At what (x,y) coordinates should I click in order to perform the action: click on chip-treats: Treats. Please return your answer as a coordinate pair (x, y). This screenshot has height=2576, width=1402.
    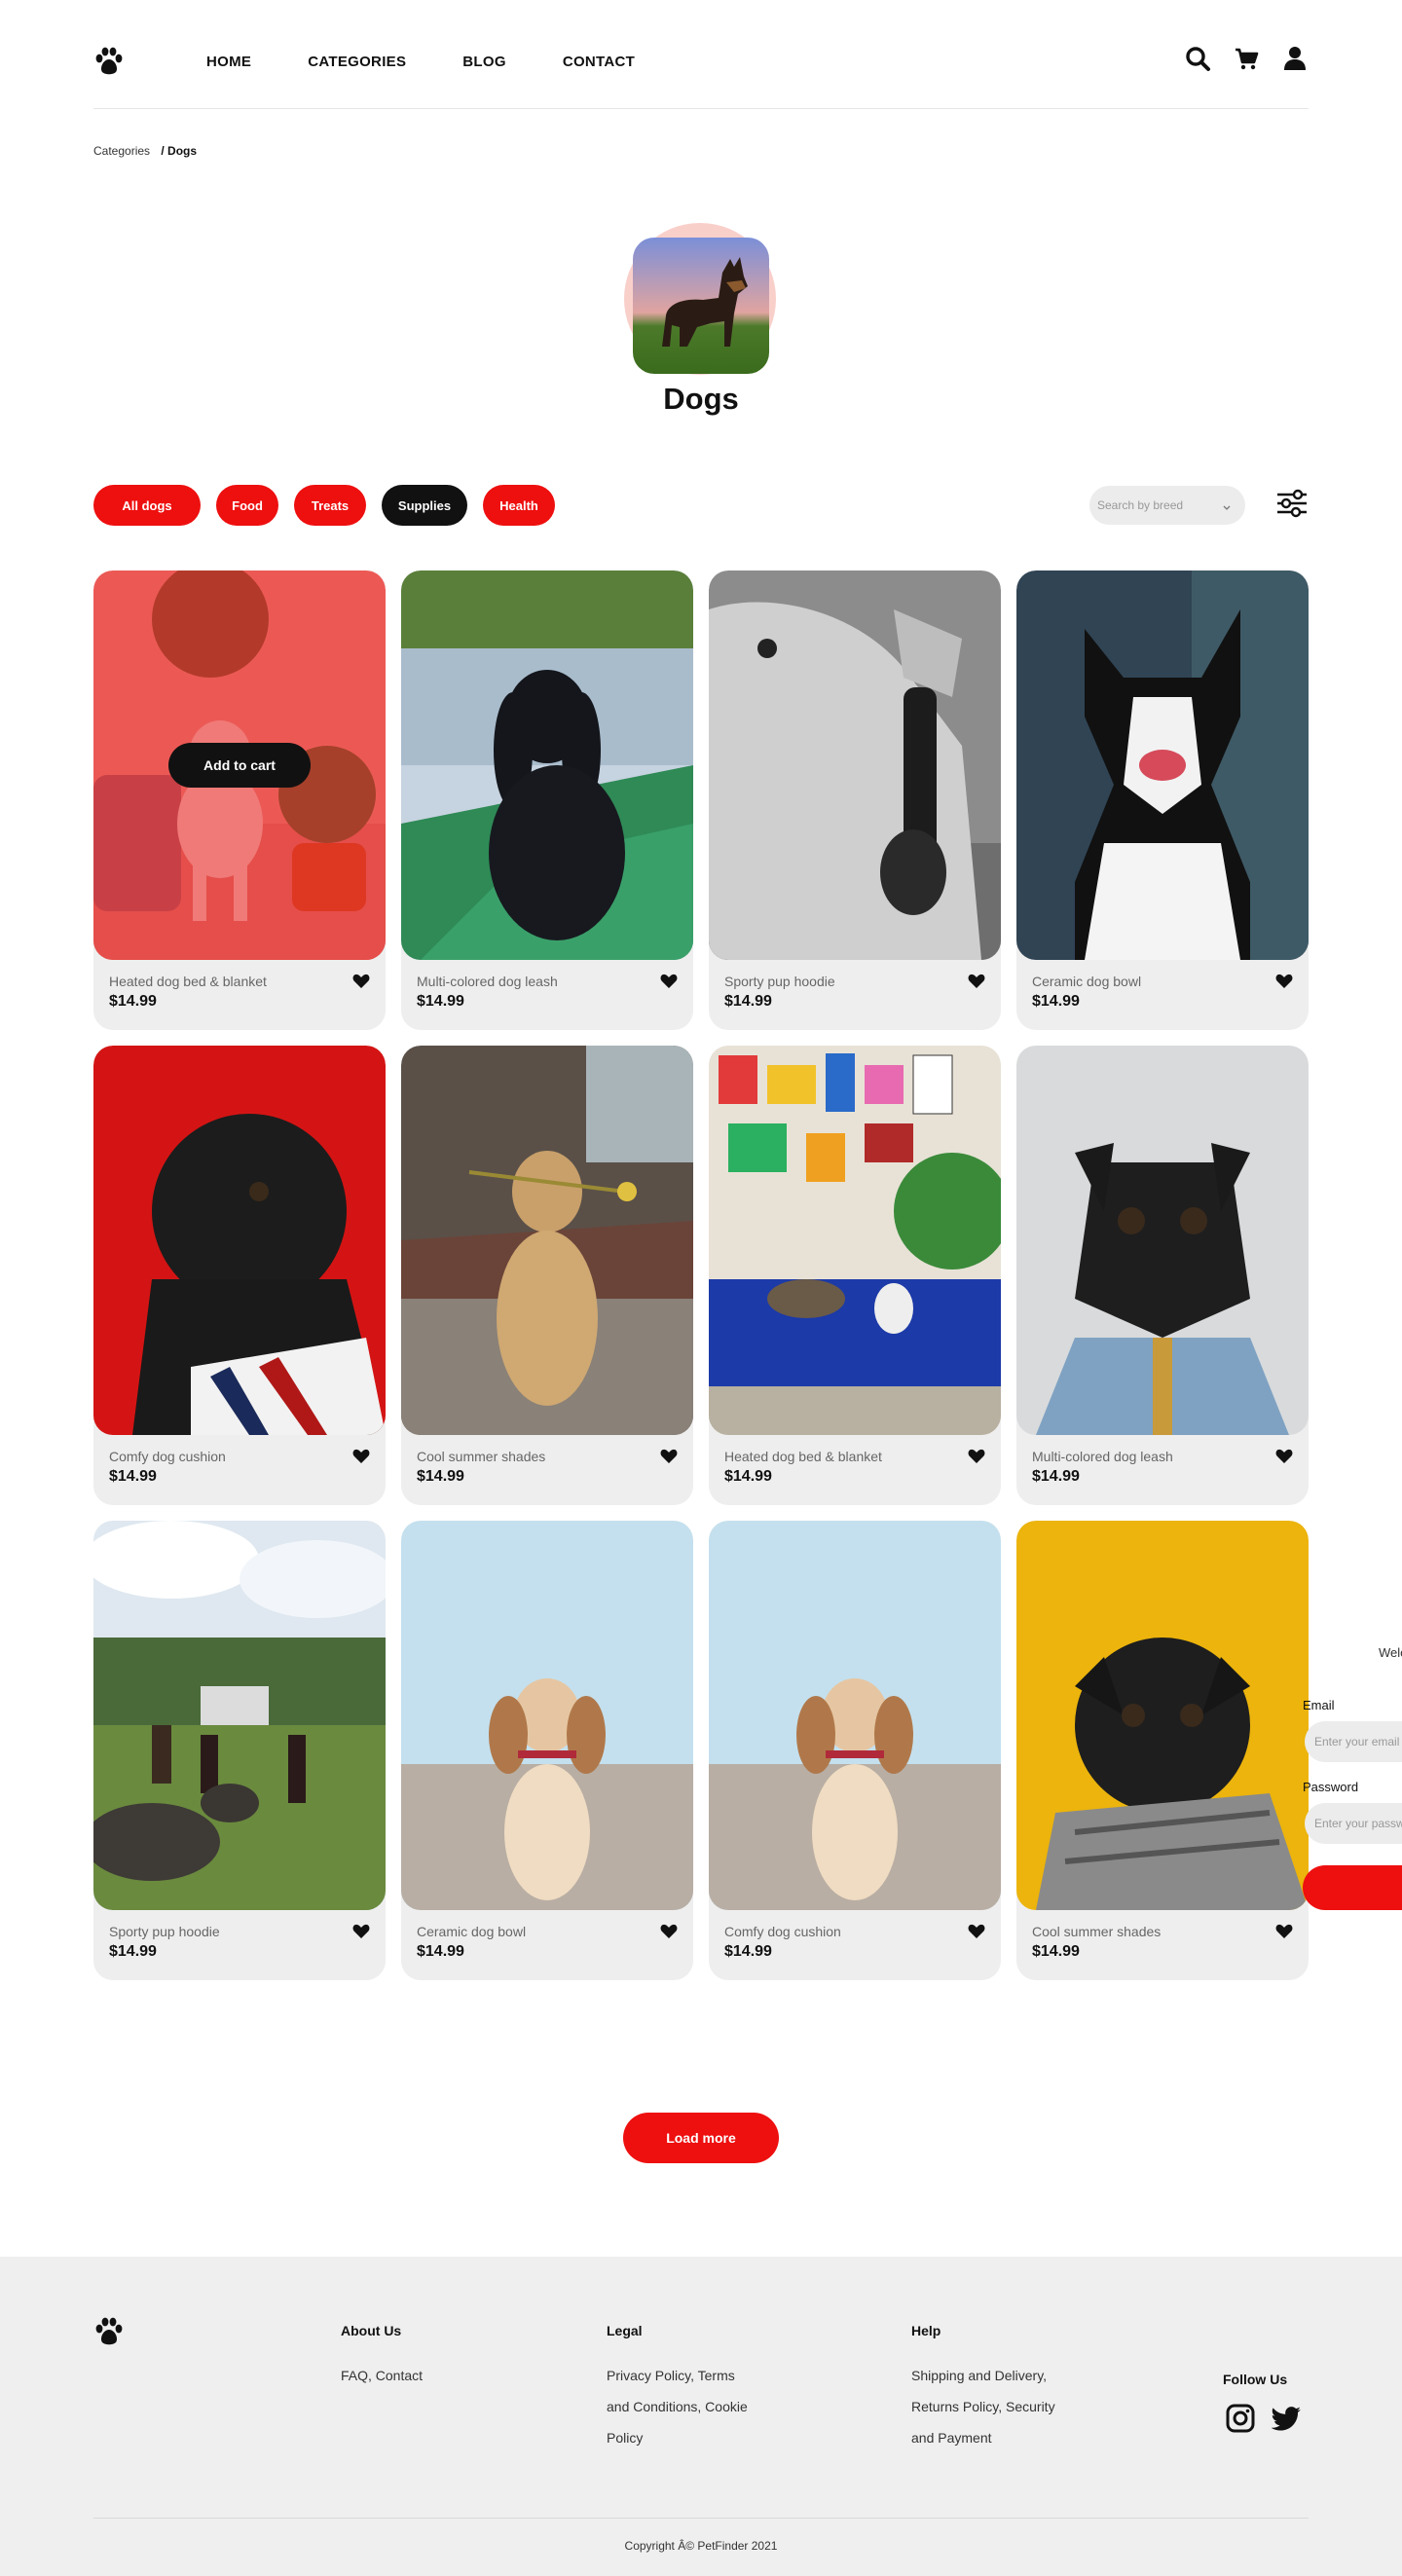
    Looking at the image, I should click on (330, 505).